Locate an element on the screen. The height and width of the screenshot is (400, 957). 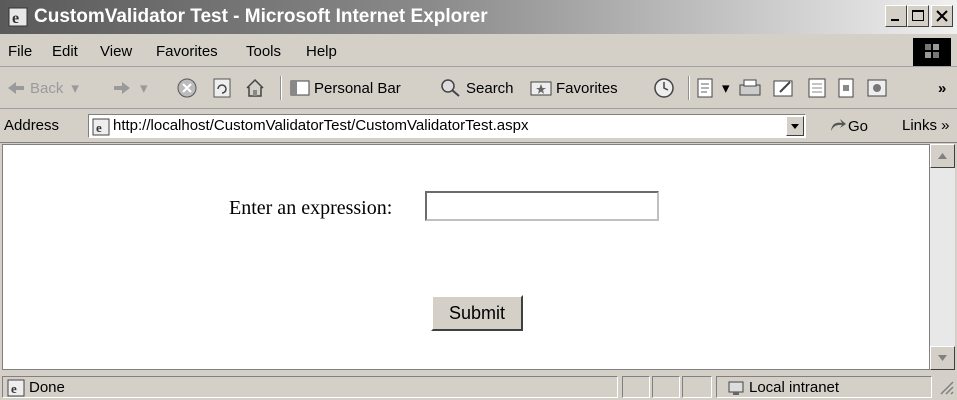
home-icon is located at coordinates (255, 87).